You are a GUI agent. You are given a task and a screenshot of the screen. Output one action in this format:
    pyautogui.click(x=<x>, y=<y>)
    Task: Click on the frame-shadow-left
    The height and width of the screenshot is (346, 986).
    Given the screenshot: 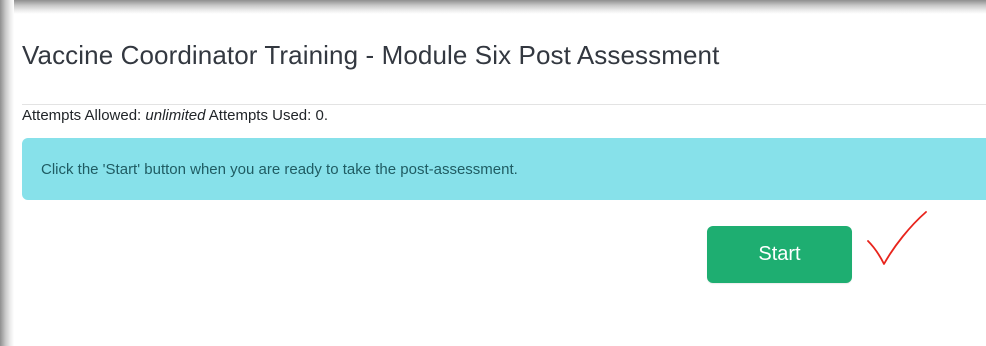 What is the action you would take?
    pyautogui.click(x=7, y=173)
    